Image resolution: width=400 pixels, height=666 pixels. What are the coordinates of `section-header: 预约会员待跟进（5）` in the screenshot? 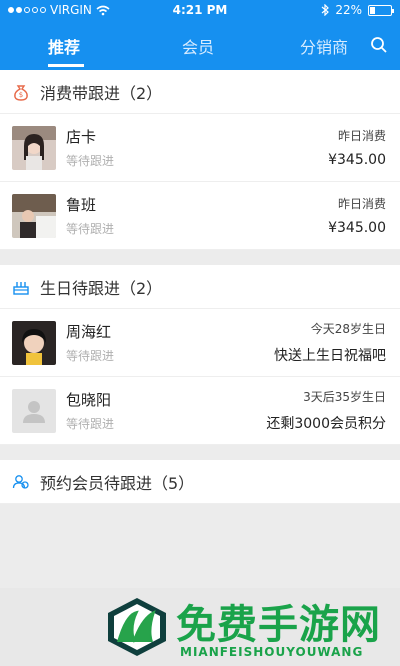 It's located at (200, 482).